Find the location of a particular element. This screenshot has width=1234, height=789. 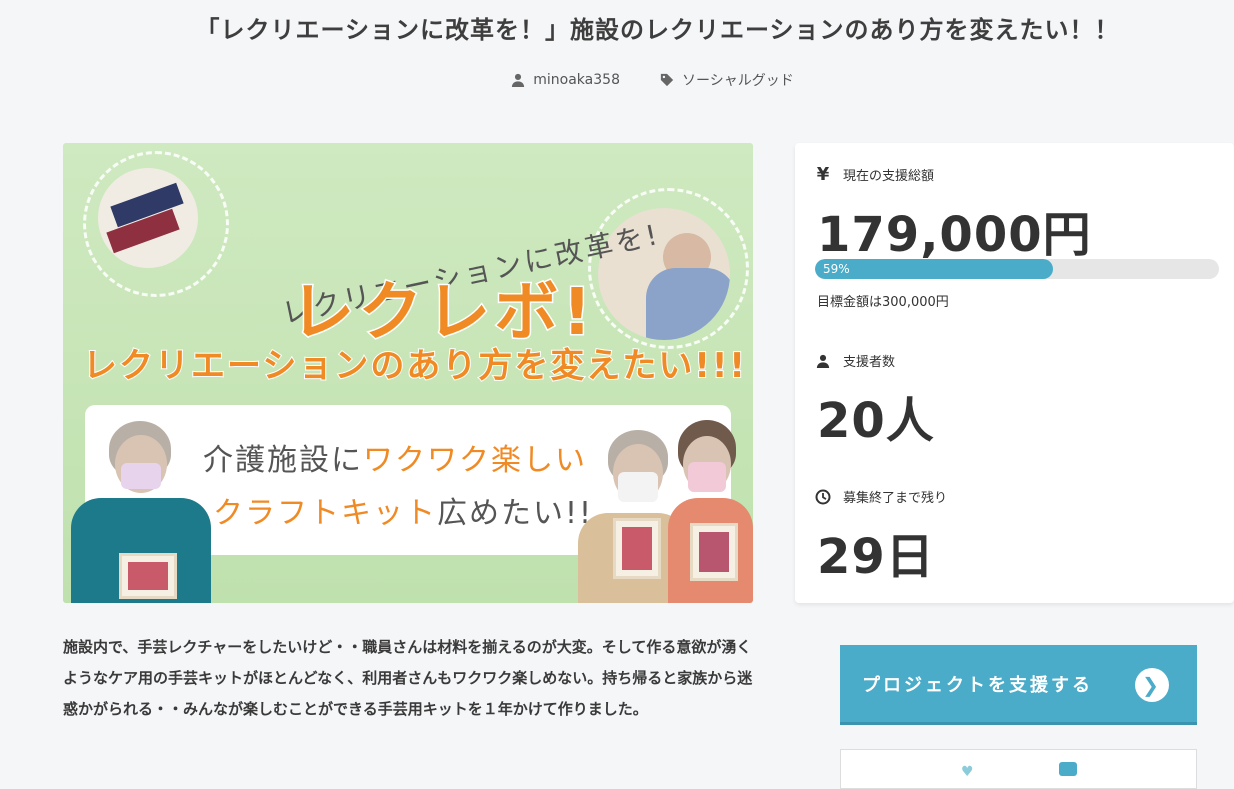

yen-icon: ¥ is located at coordinates (823, 174).